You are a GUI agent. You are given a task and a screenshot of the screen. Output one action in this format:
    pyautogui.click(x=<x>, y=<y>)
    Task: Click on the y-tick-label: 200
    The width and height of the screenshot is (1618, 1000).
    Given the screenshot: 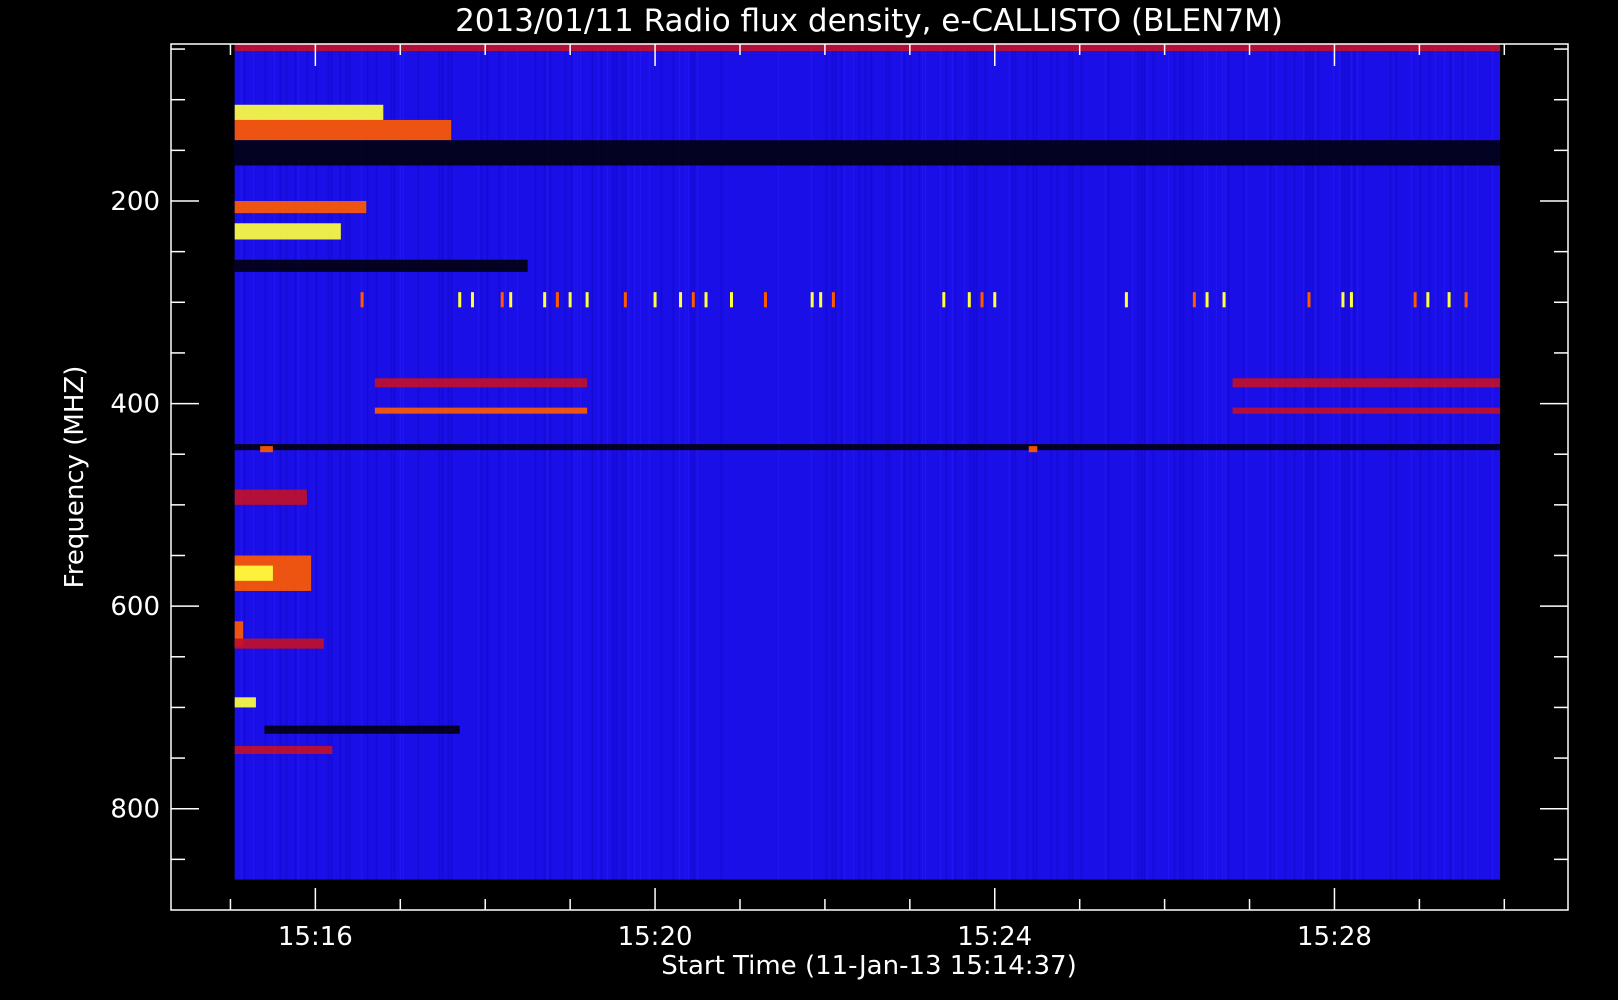 What is the action you would take?
    pyautogui.click(x=135, y=202)
    